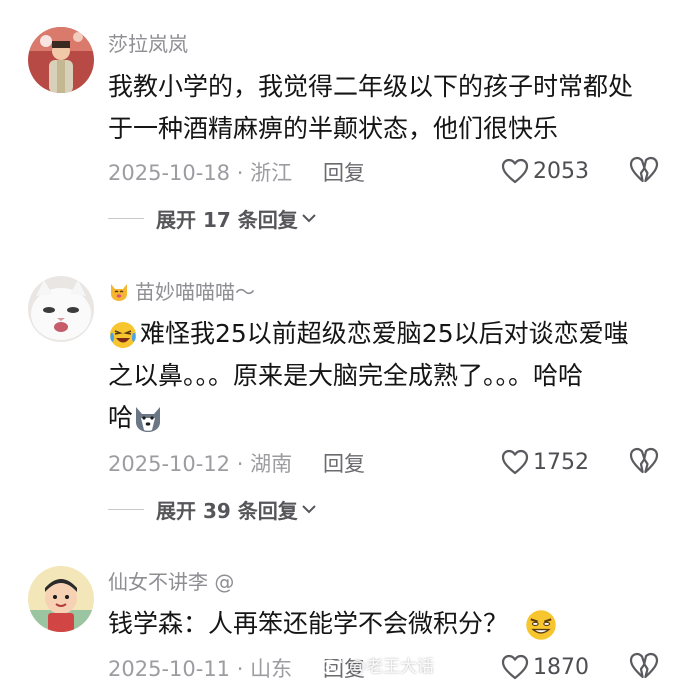 The width and height of the screenshot is (690, 690). I want to click on comment-meta: 2025-10-12 · 湖南 回复 1752, so click(388, 462).